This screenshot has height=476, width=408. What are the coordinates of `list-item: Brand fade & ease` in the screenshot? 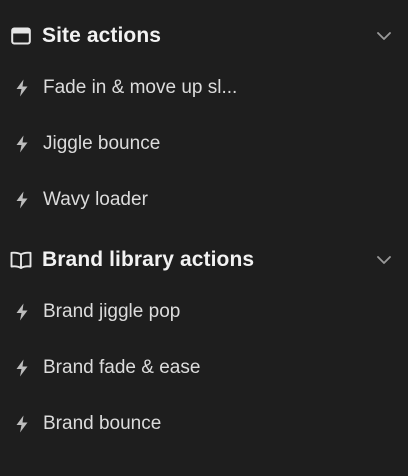 It's located at (204, 368).